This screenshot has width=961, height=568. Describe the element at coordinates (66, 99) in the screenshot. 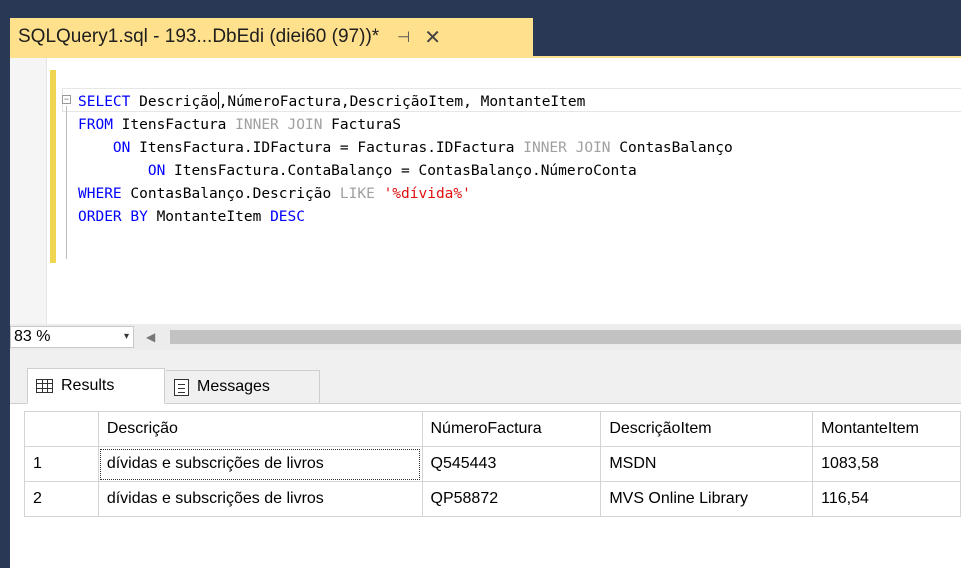

I see `collapse-icon: −` at that location.